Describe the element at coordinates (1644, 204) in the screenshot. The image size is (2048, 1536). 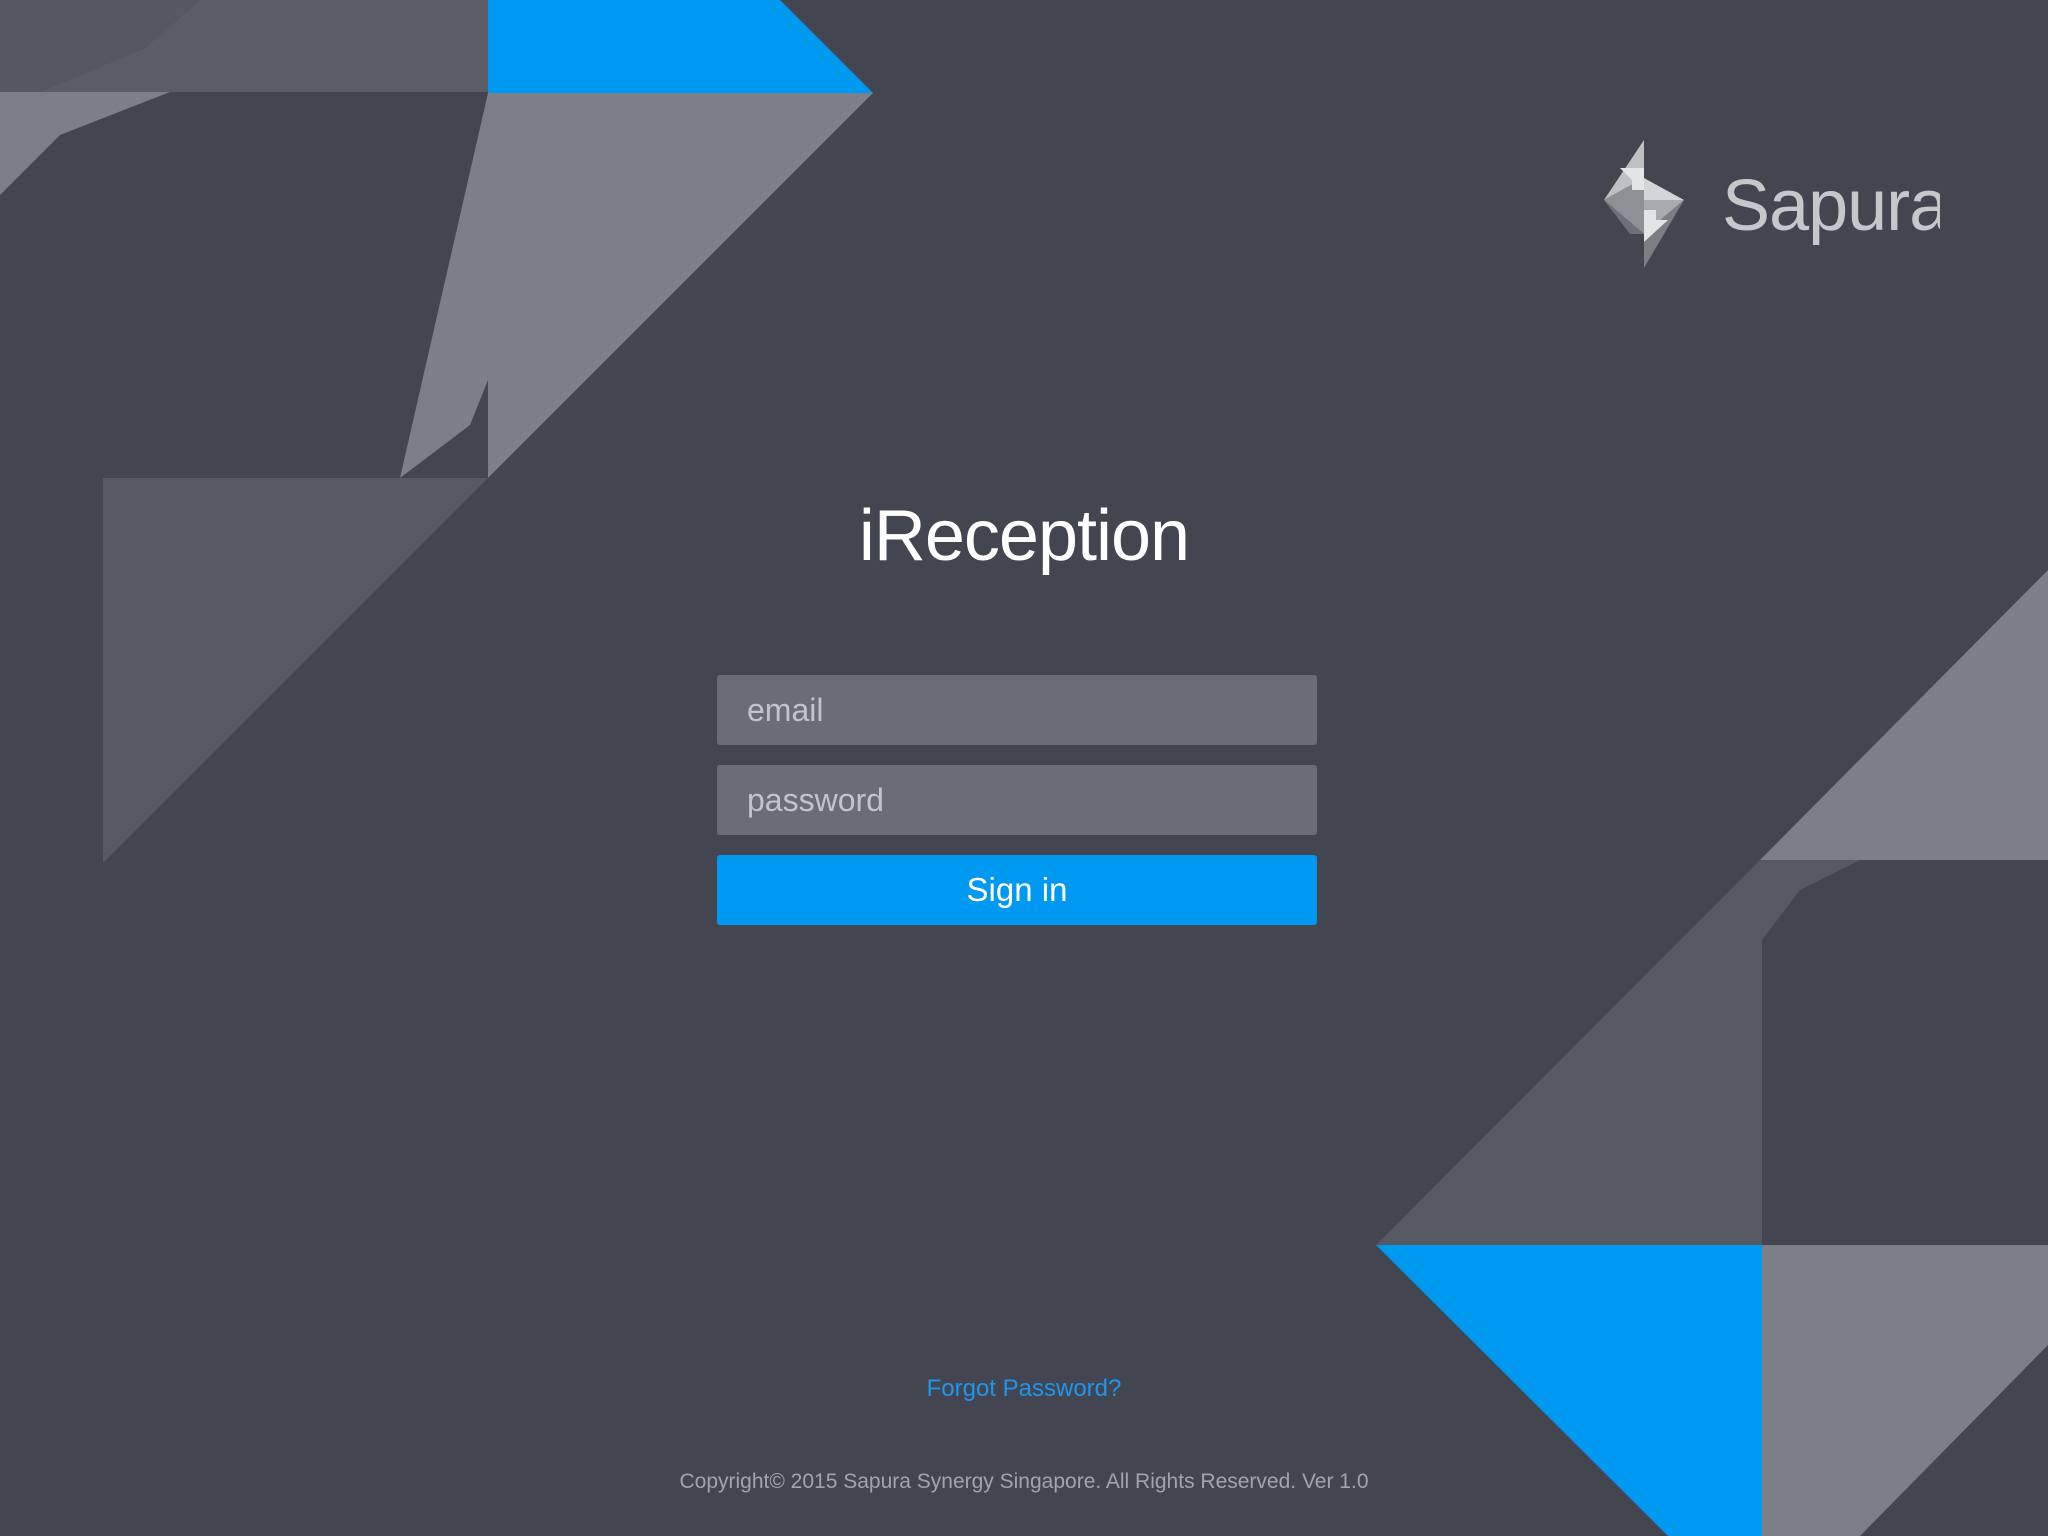
I see `sapura-diamond-logo-icon` at that location.